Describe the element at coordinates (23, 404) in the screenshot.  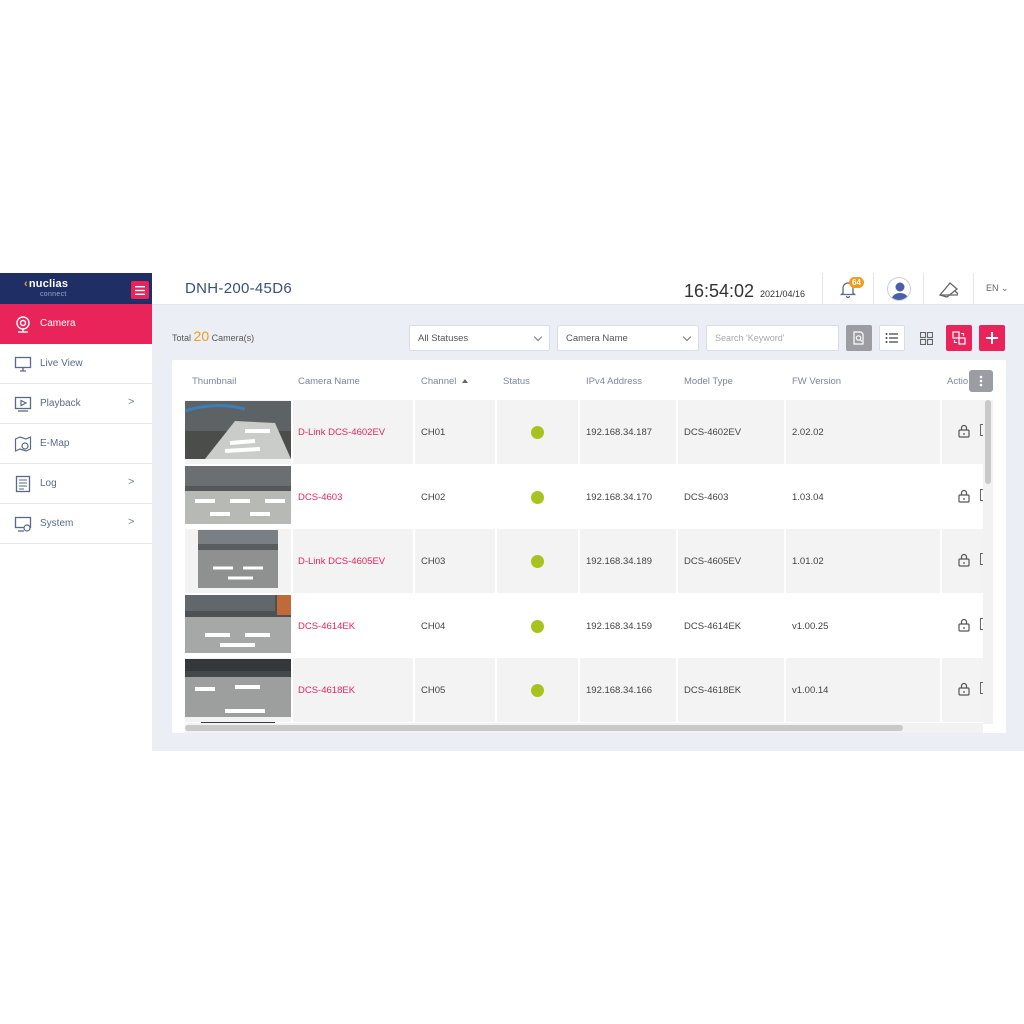
I see `playback-icon` at that location.